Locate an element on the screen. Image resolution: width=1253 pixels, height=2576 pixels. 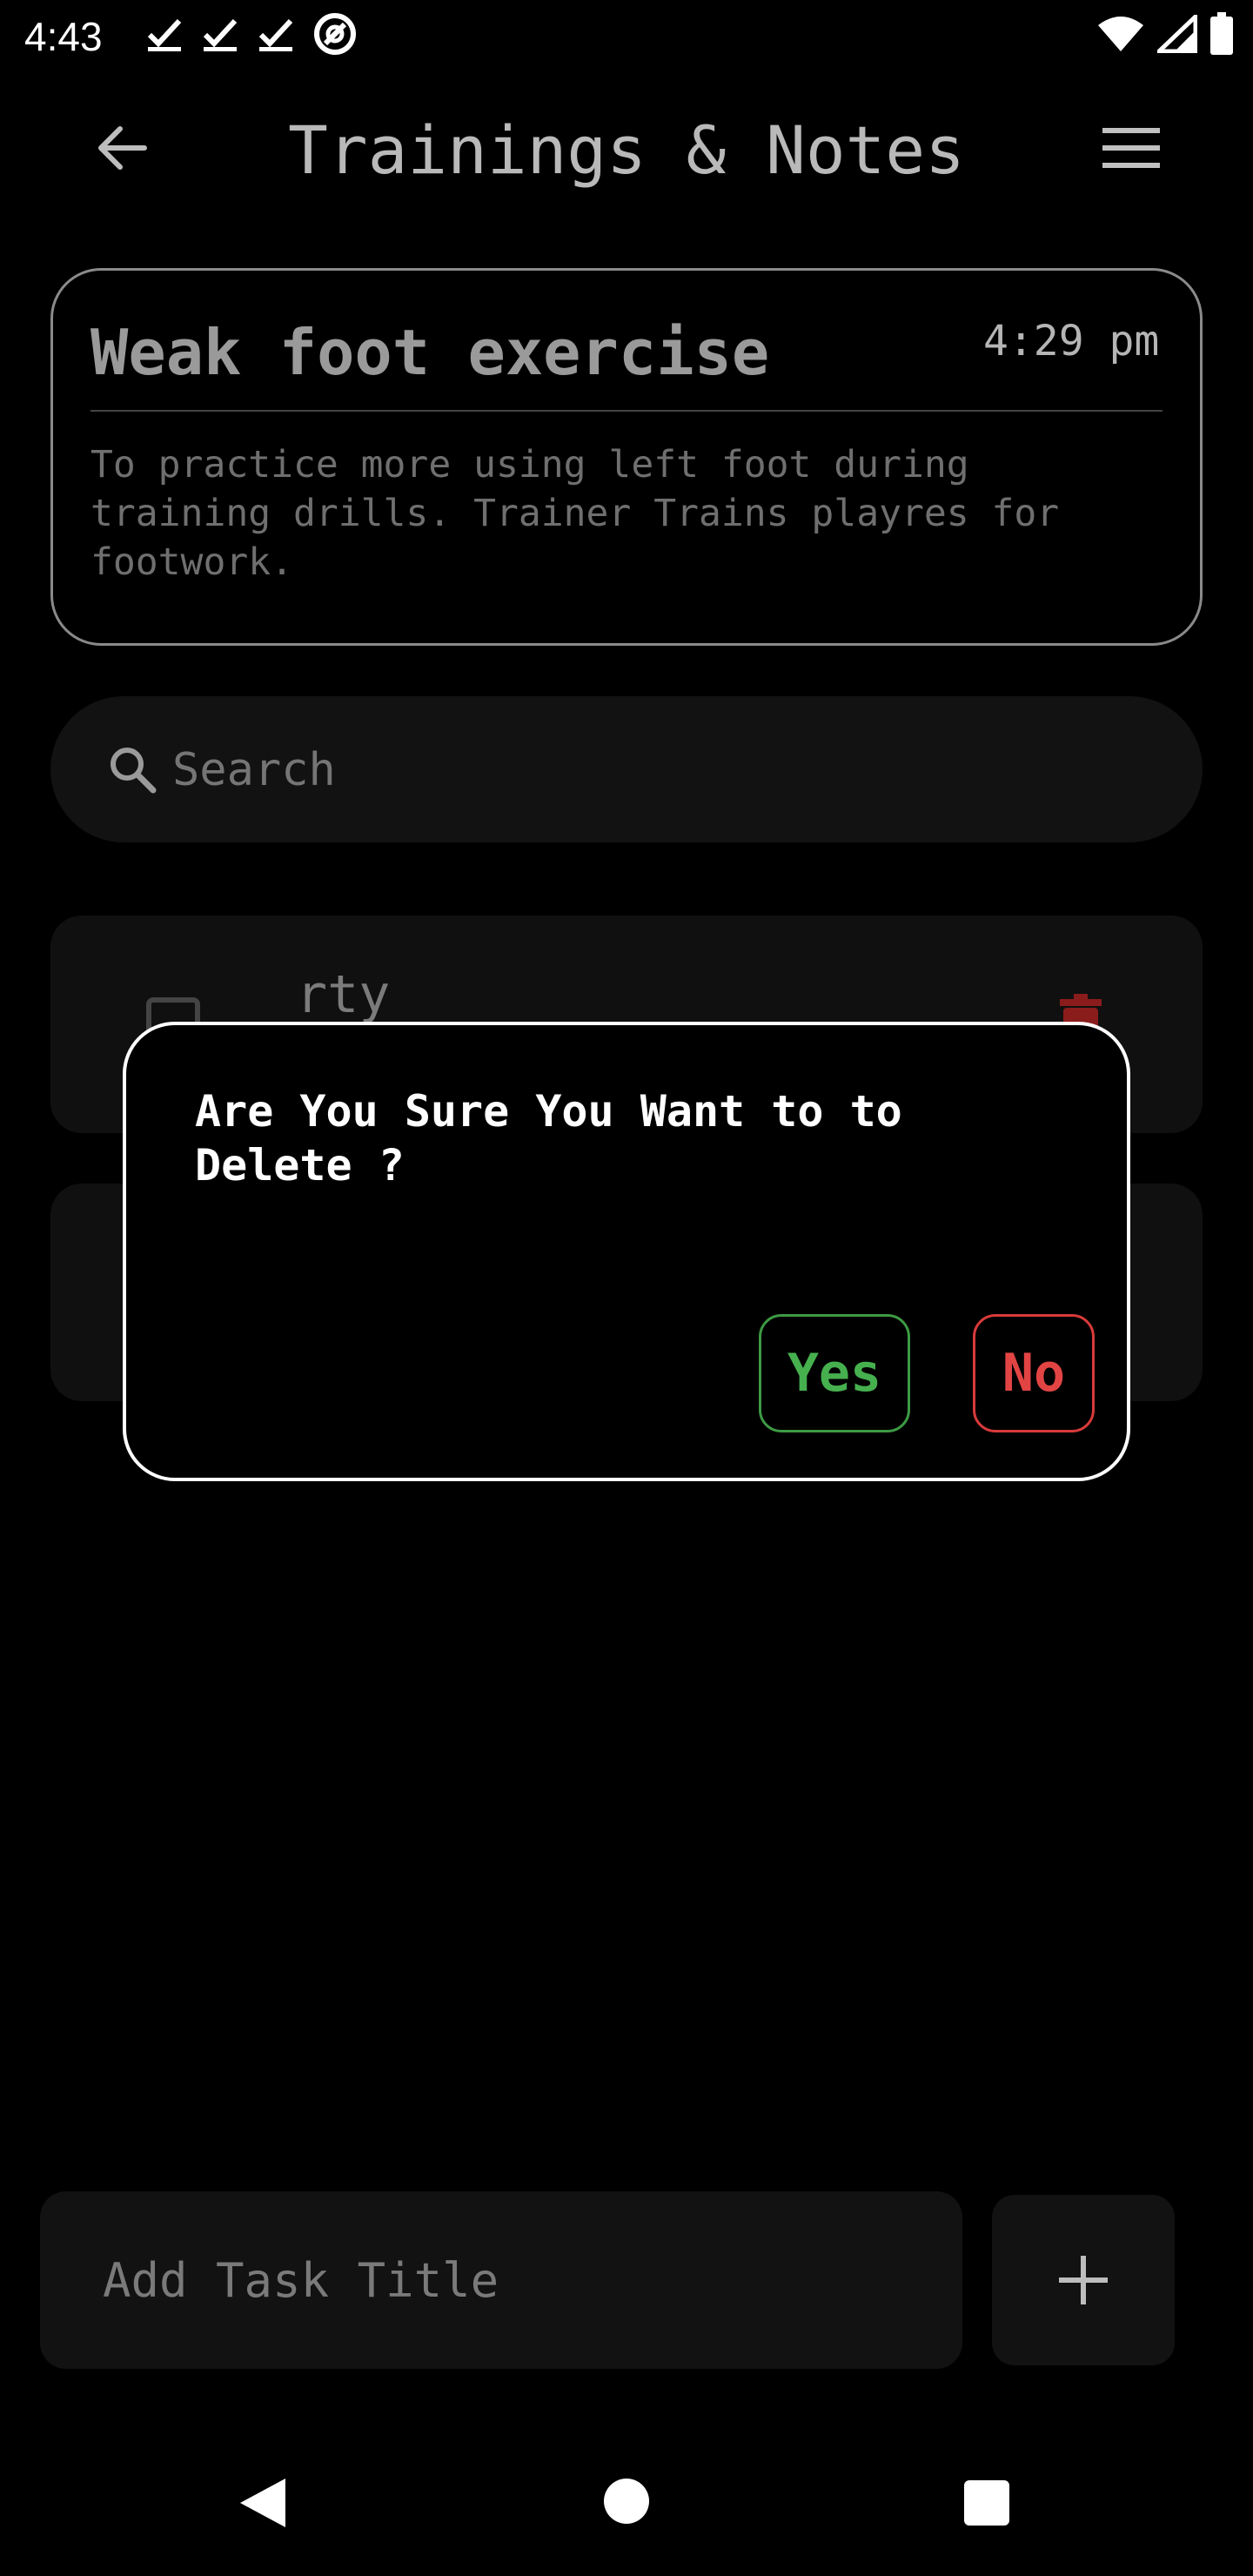
yes-button: Yes is located at coordinates (834, 1373).